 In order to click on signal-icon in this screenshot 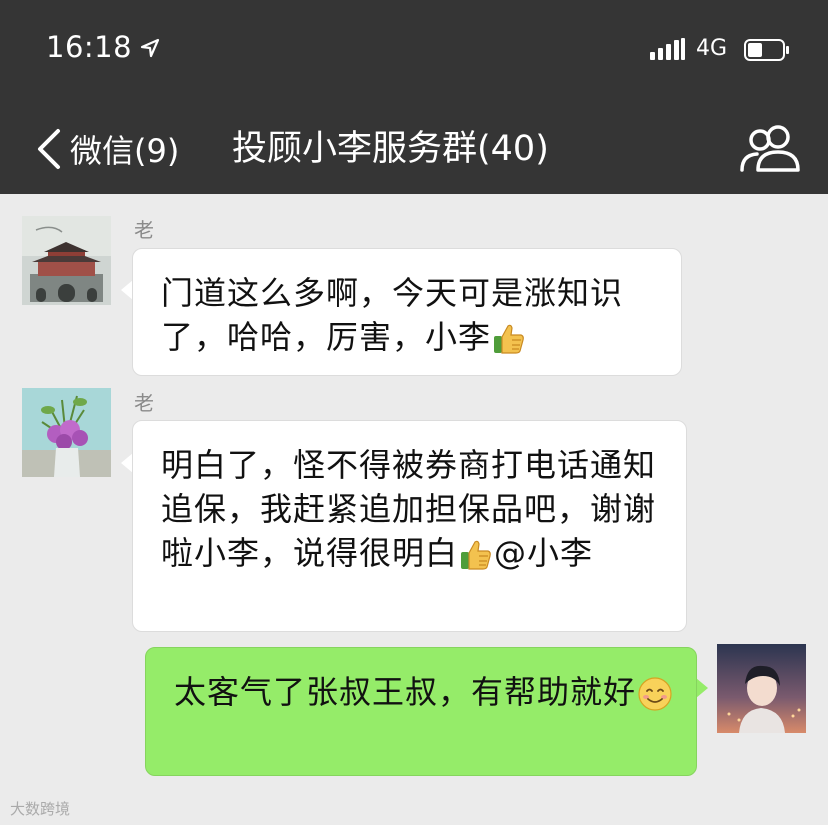, I will do `click(667, 49)`.